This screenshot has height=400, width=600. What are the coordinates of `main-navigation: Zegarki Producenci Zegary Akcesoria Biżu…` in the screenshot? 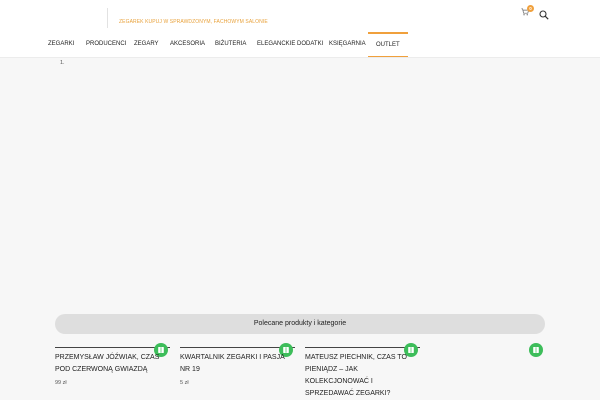 It's located at (300, 45).